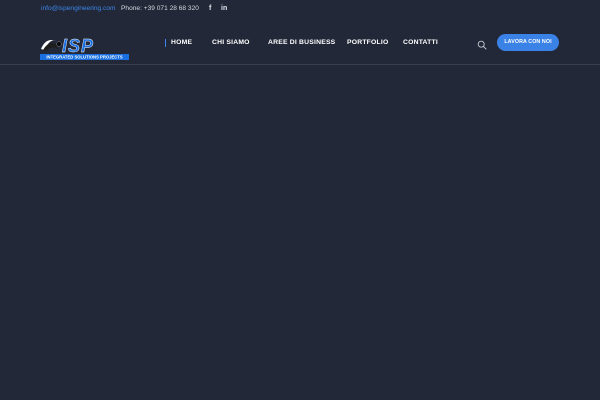 The image size is (600, 400). I want to click on contact-email-link: info@ispengineering.com, so click(78, 8).